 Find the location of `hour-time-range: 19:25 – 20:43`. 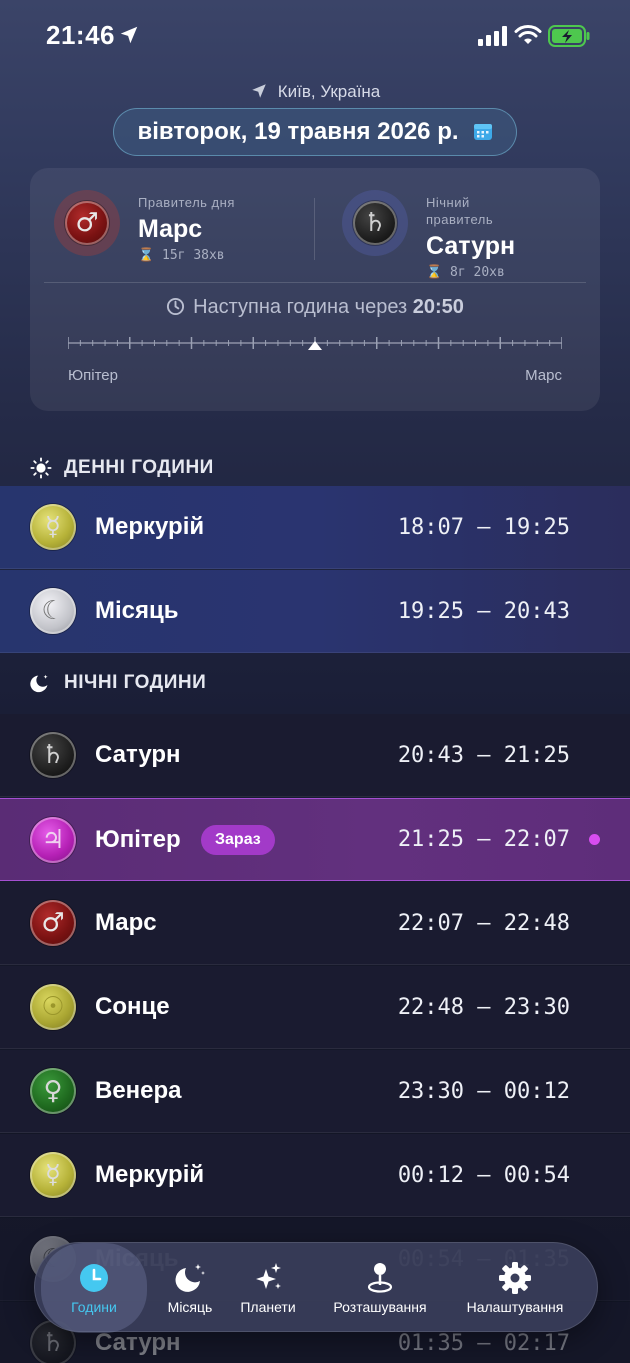

hour-time-range: 19:25 – 20:43 is located at coordinates (483, 611).